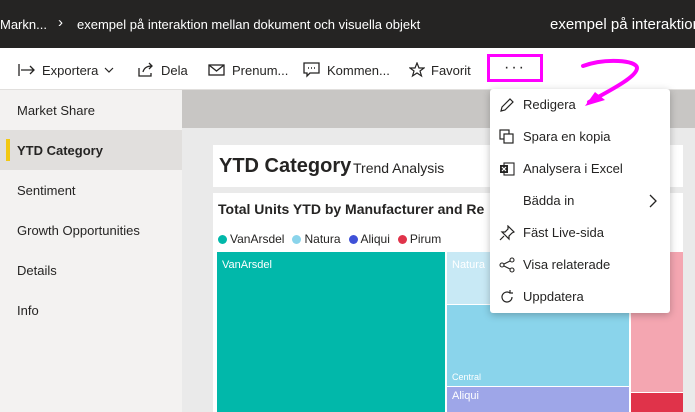 The width and height of the screenshot is (695, 412). I want to click on nav-item-market-share: Market Share, so click(91, 110).